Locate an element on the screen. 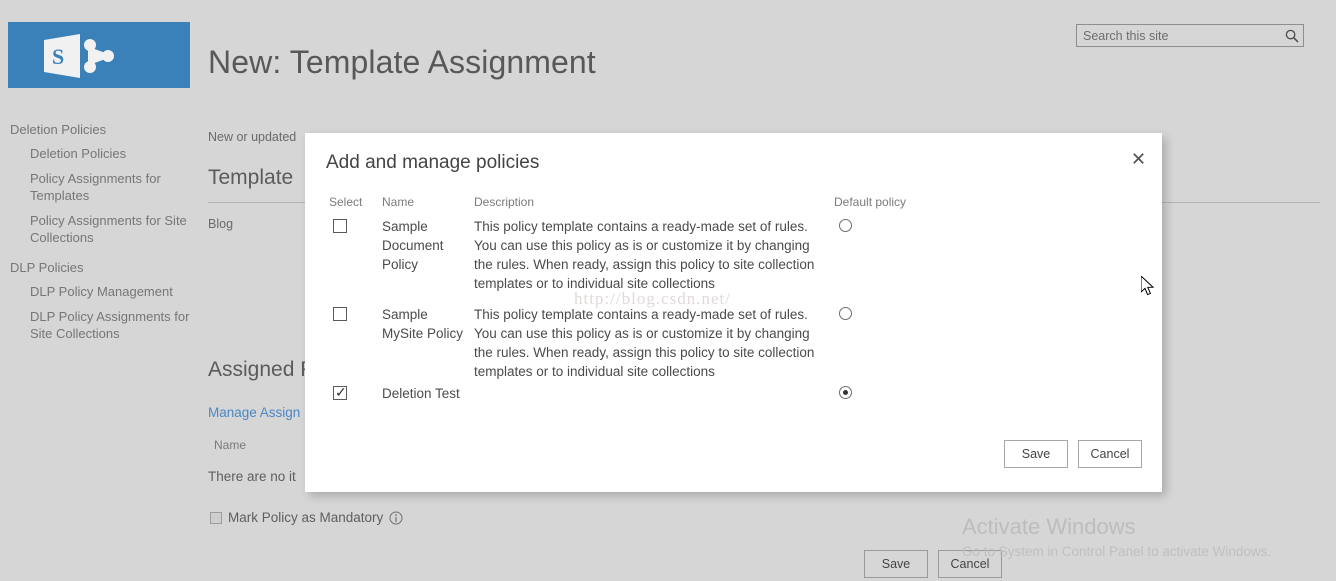  sharepoint-logo: S is located at coordinates (79, 56).